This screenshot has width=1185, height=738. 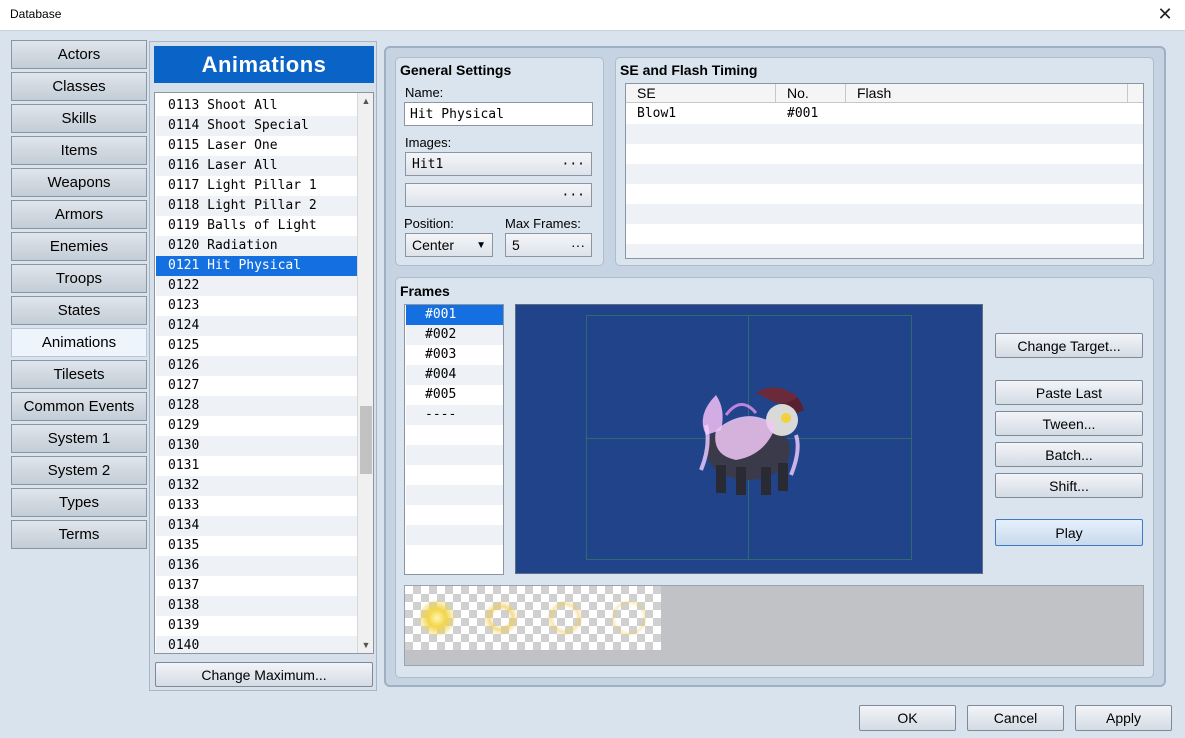 What do you see at coordinates (366, 101) in the screenshot?
I see `scroll-up-arrow-icon: ▲` at bounding box center [366, 101].